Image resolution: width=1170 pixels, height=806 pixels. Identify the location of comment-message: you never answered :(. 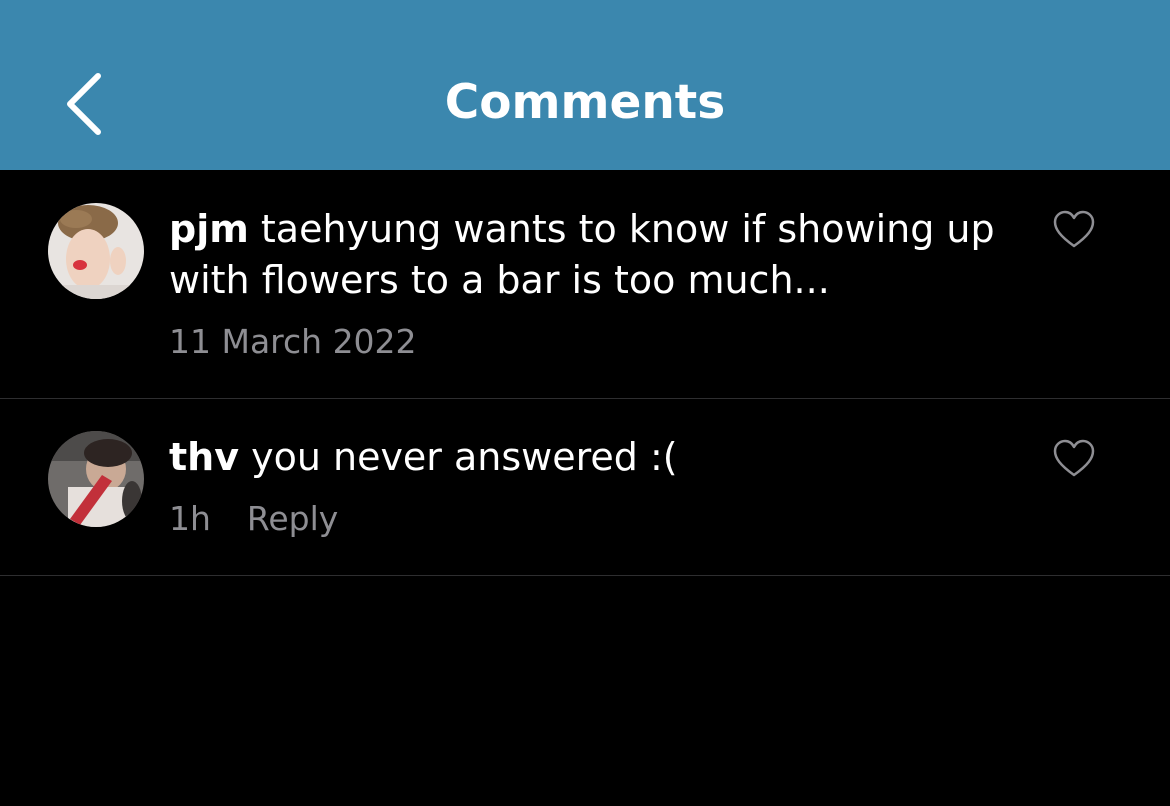
(458, 457).